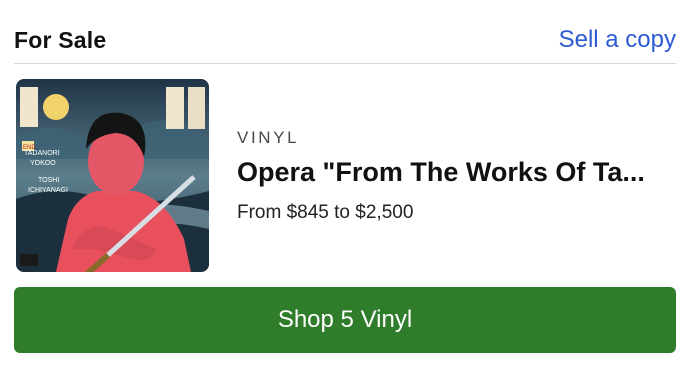 The height and width of the screenshot is (387, 690). Describe the element at coordinates (345, 63) in the screenshot. I see `header-divider` at that location.